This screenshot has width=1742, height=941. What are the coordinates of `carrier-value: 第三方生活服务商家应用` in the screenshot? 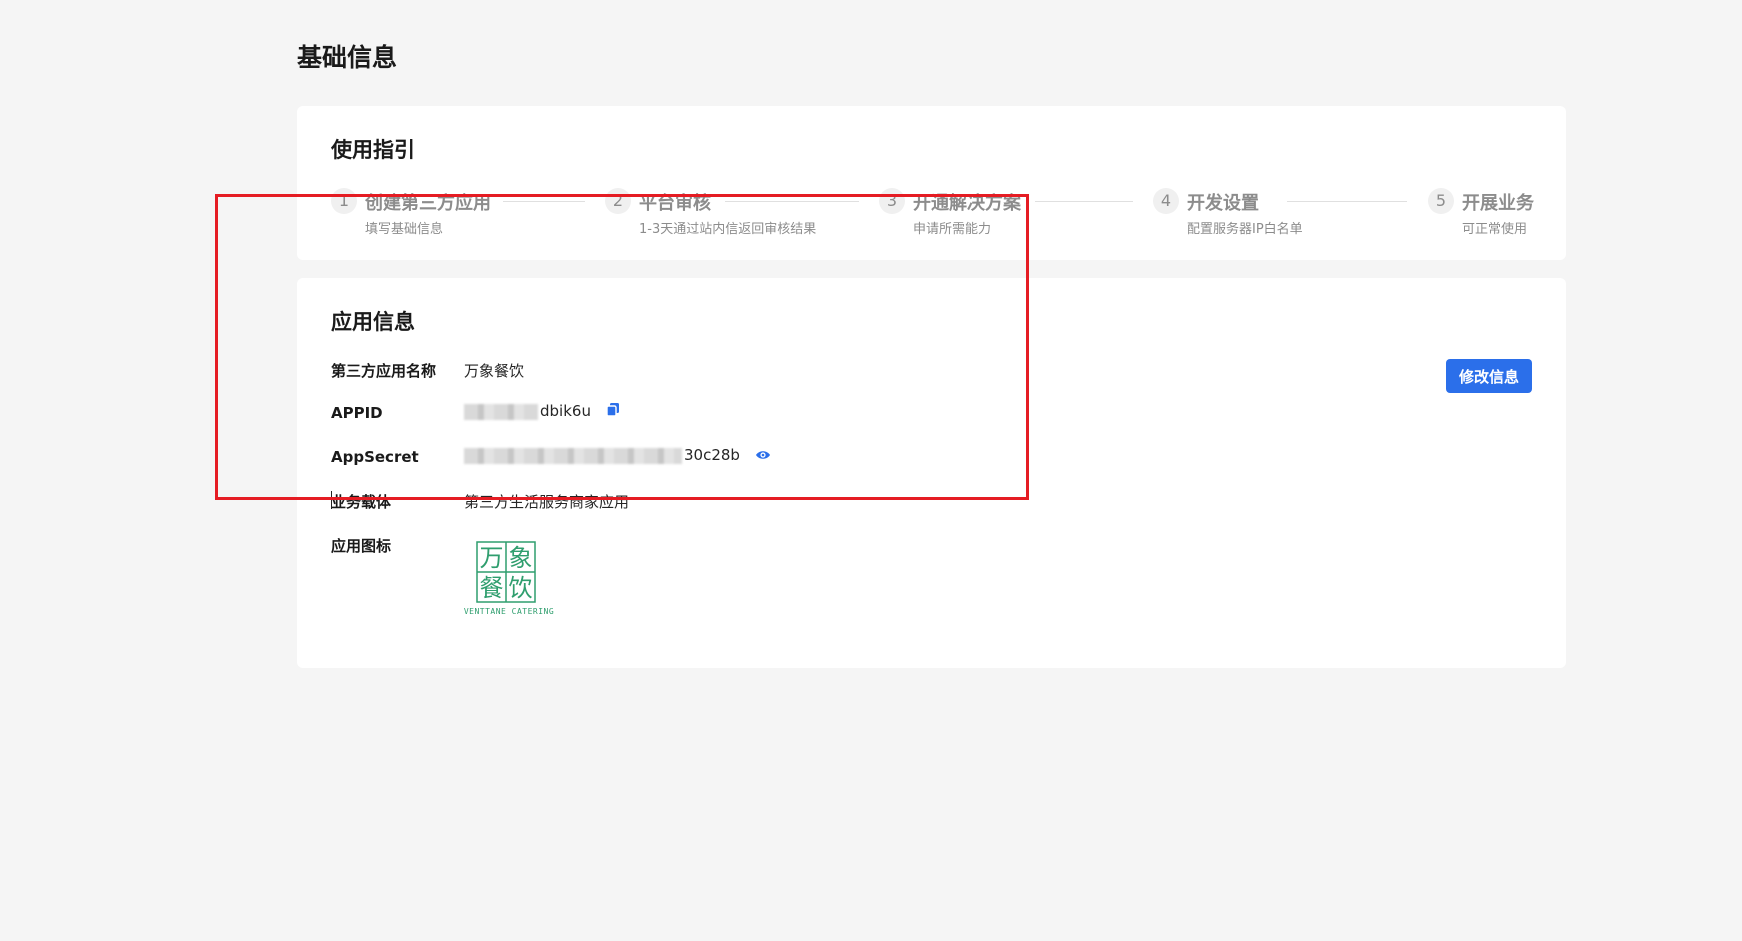 It's located at (547, 502).